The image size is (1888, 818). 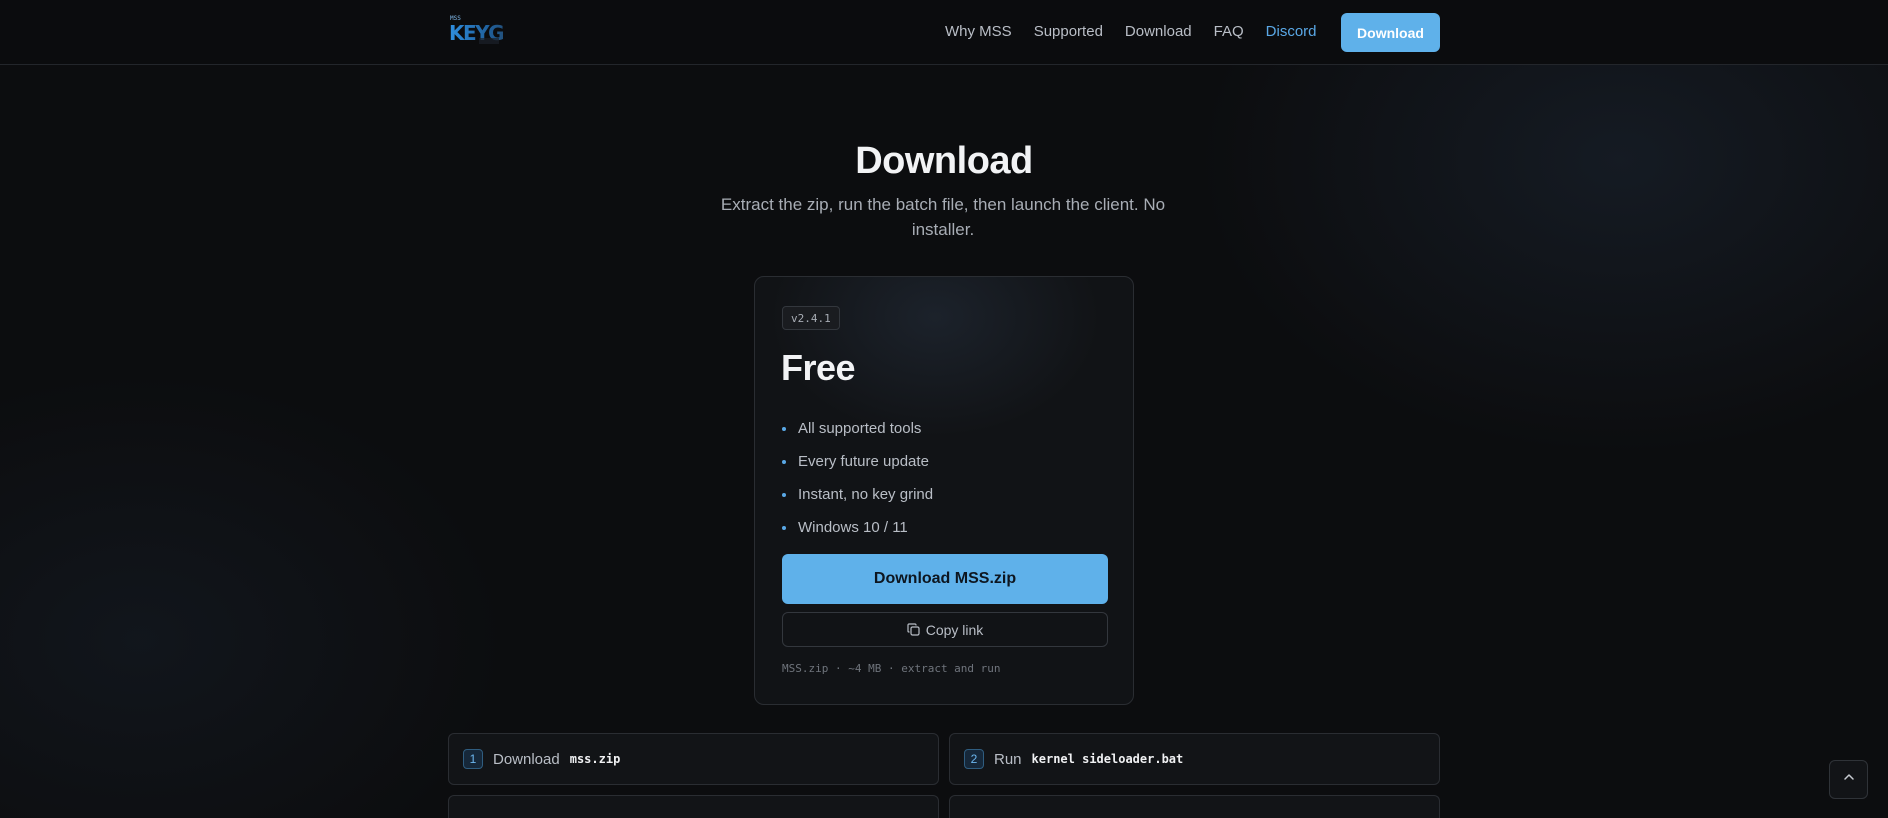 I want to click on step-label: Download, so click(x=526, y=759).